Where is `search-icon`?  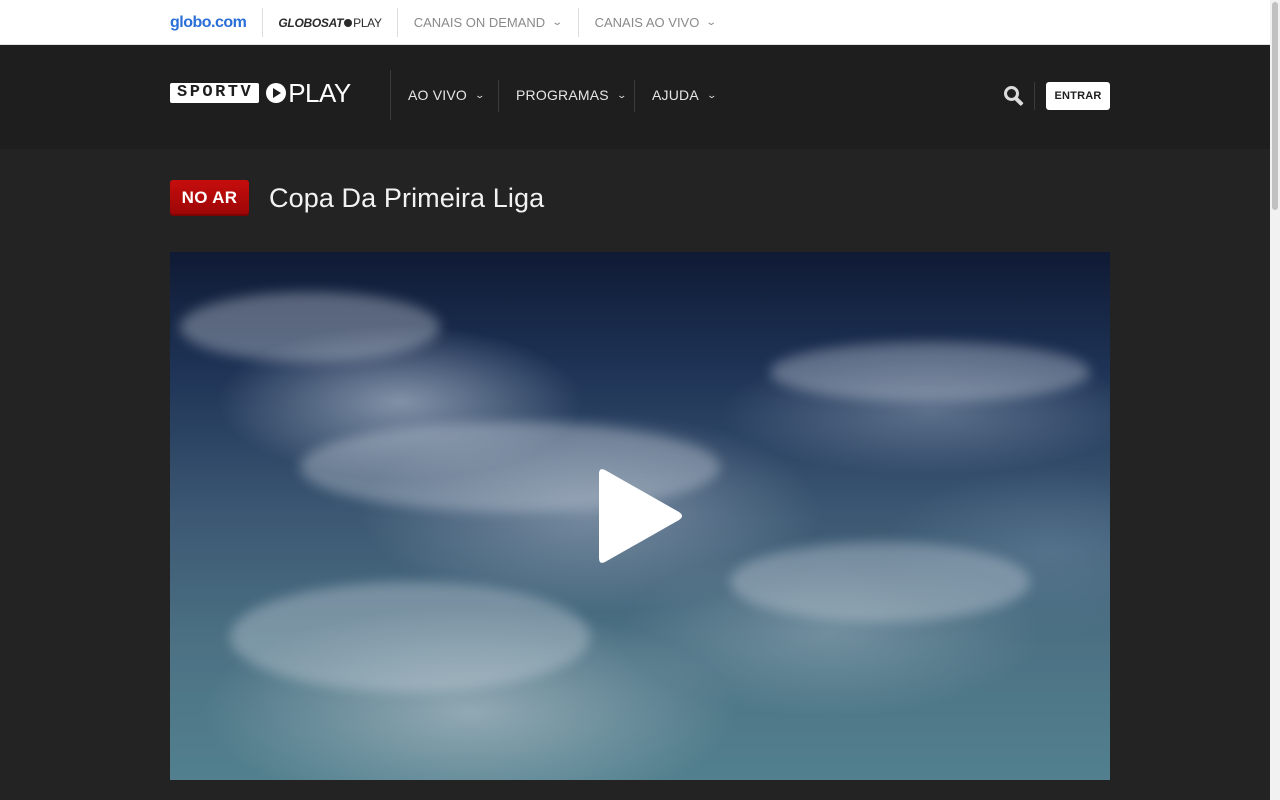
search-icon is located at coordinates (1014, 96).